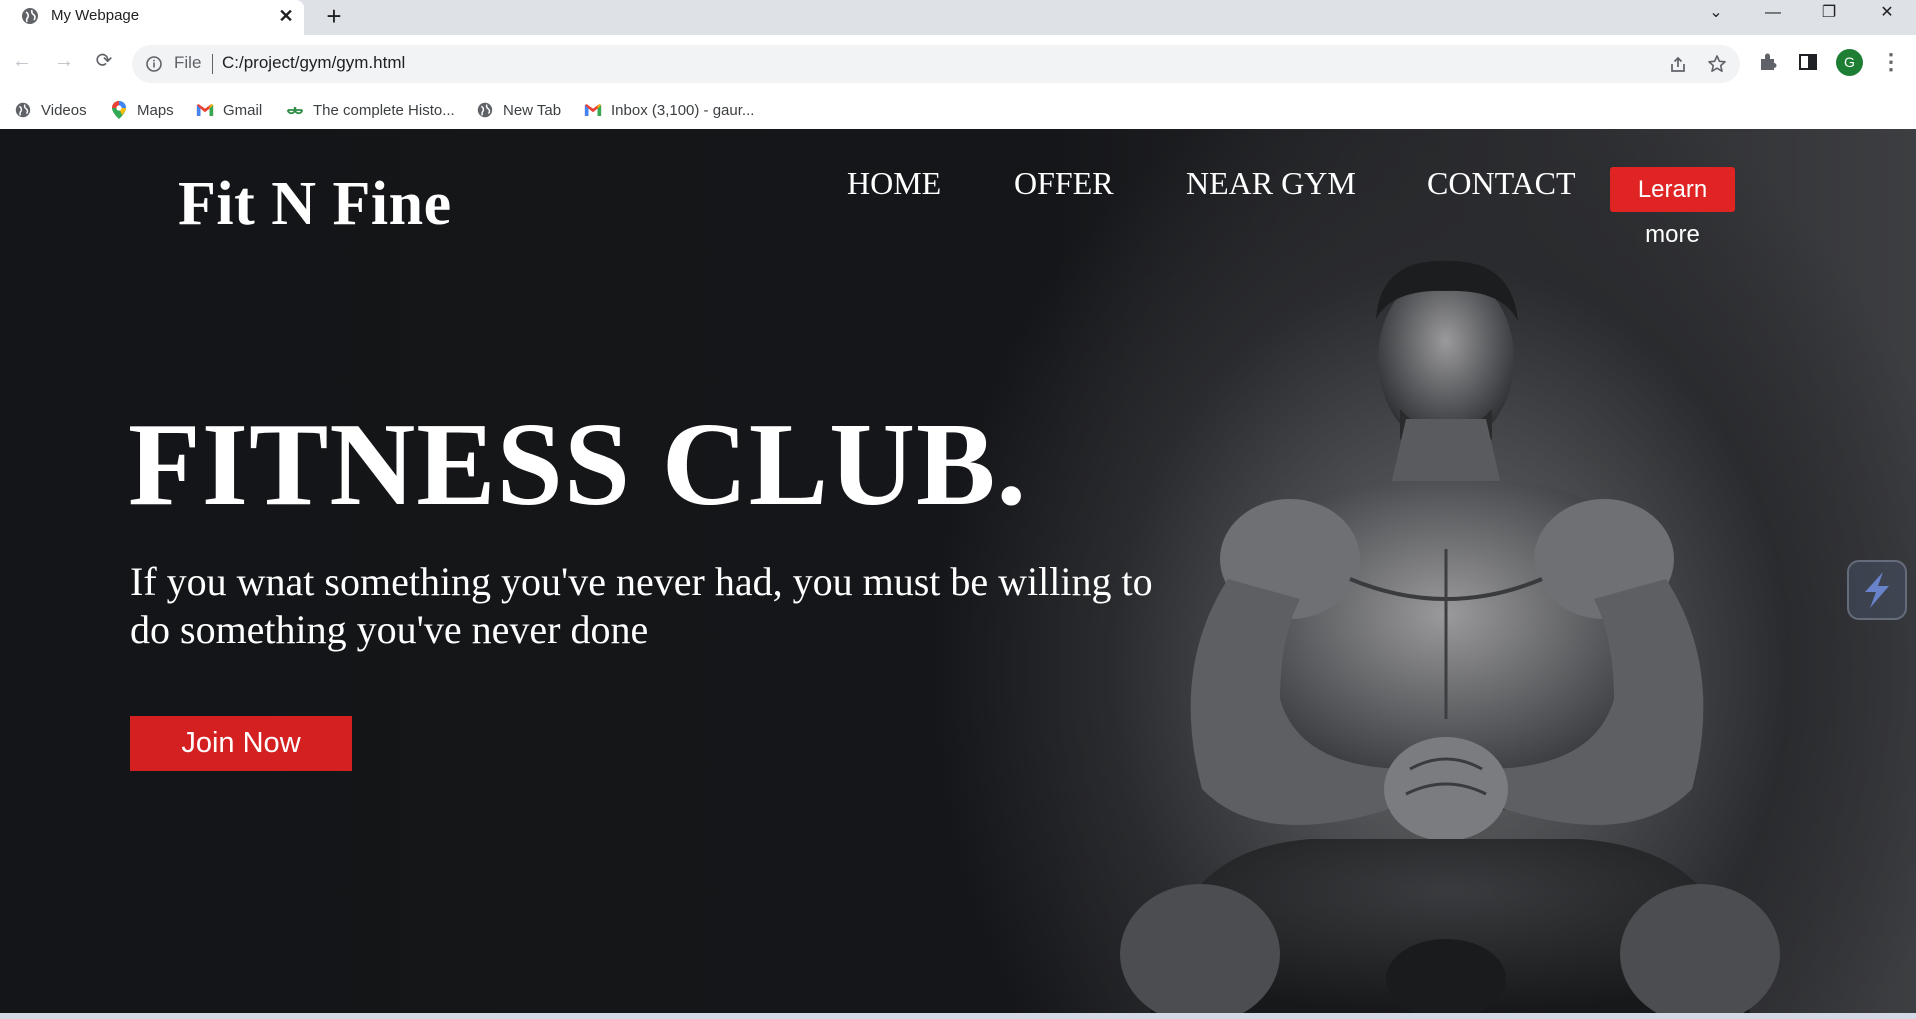  What do you see at coordinates (1501, 183) in the screenshot?
I see `nav-contact-link: CONTACT` at bounding box center [1501, 183].